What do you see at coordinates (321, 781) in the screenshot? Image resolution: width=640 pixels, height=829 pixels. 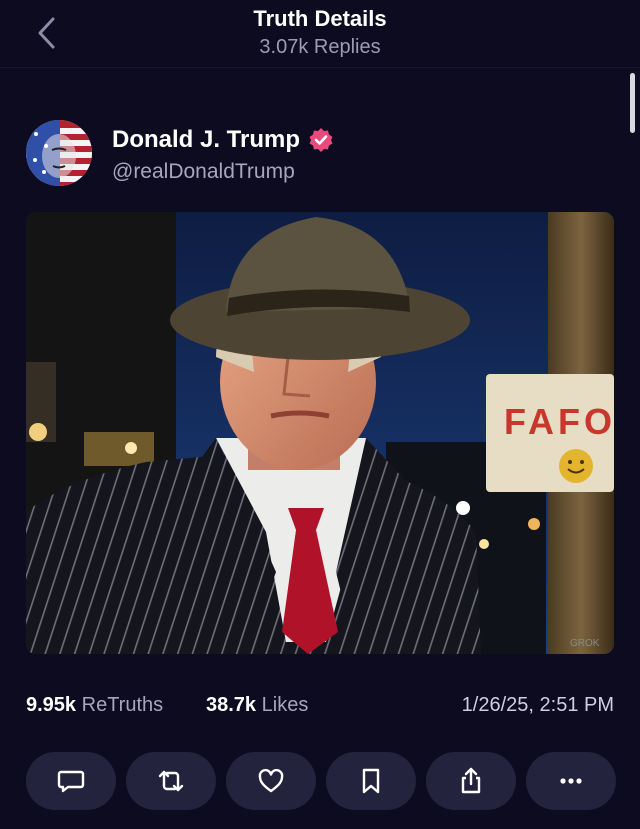 I see `action-bar` at bounding box center [321, 781].